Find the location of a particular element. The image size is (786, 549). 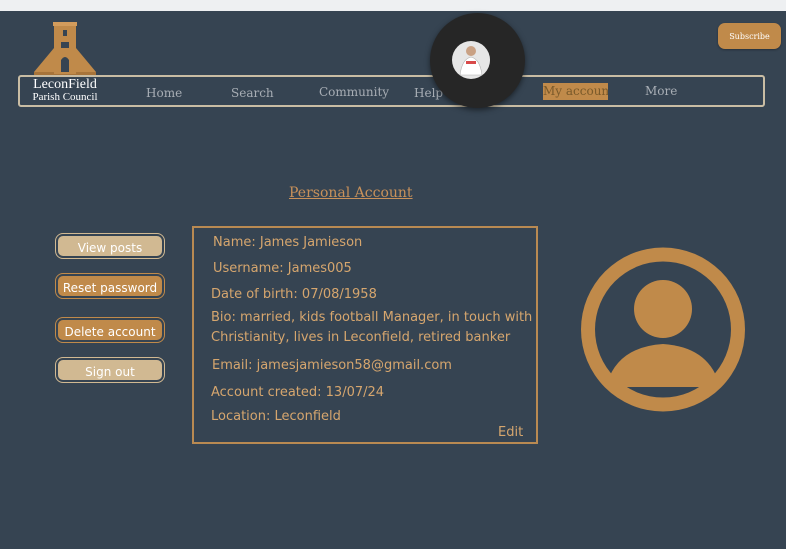

edit-link: Edit is located at coordinates (510, 432).